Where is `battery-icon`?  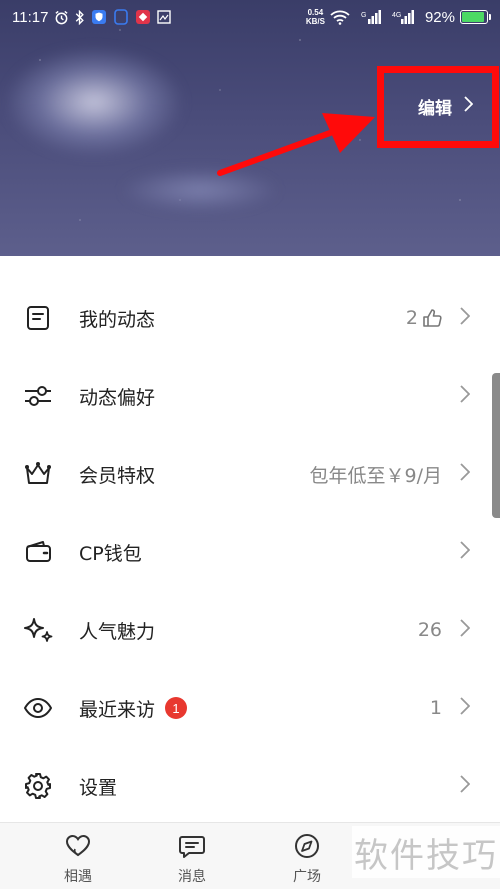
battery-icon is located at coordinates (475, 17).